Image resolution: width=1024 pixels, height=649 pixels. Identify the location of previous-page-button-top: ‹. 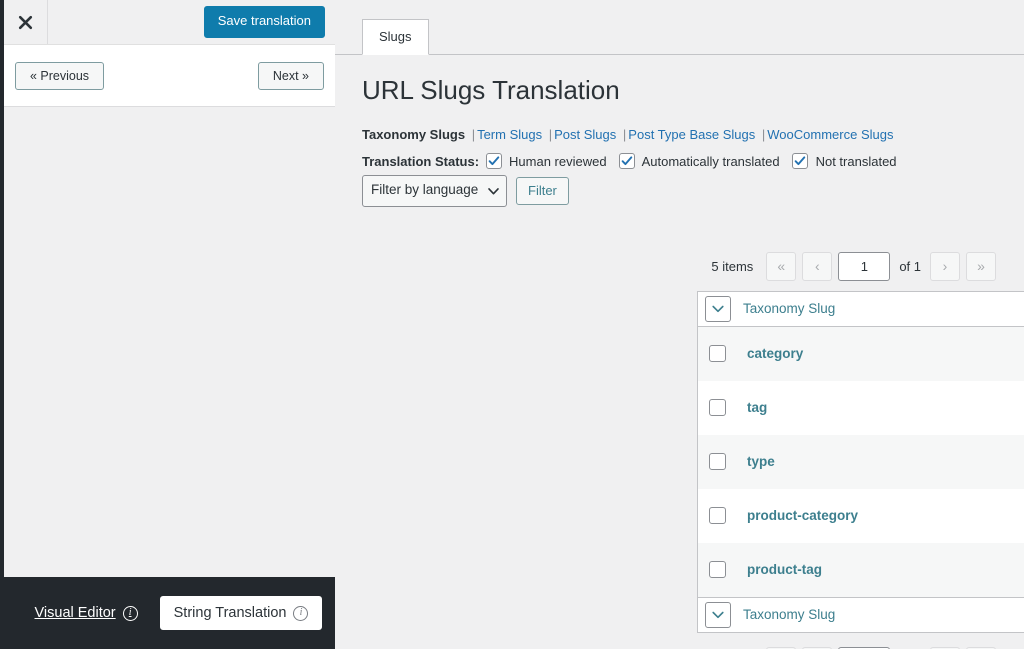
(817, 266).